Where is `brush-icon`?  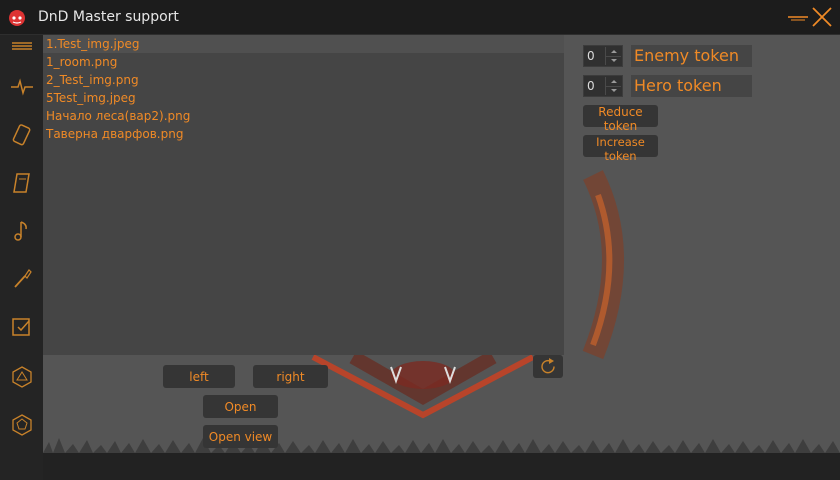 brush-icon is located at coordinates (22, 279).